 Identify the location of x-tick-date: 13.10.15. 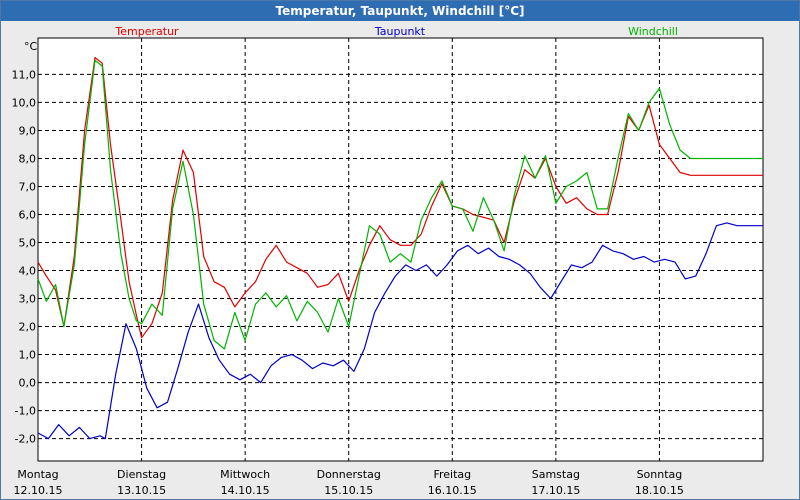
(141, 490).